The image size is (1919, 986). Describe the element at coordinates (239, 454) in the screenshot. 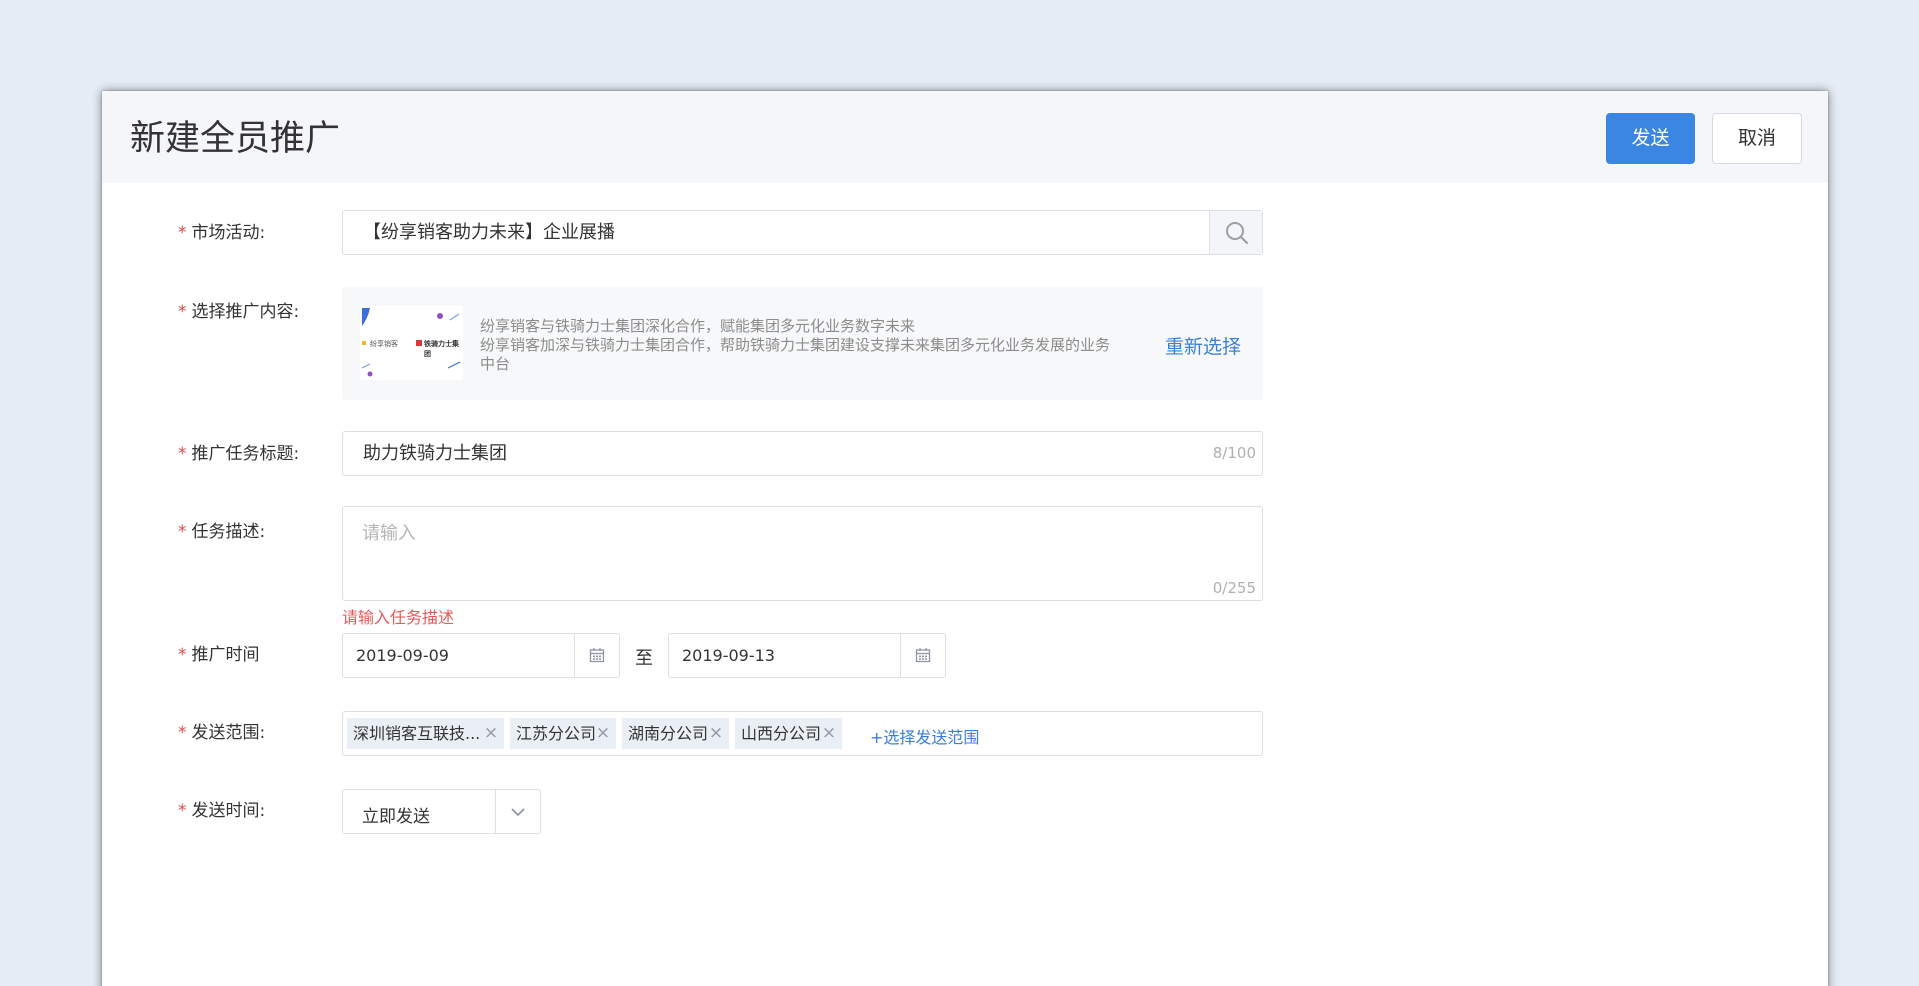

I see `task-title-label: * 推广任务标题:` at that location.